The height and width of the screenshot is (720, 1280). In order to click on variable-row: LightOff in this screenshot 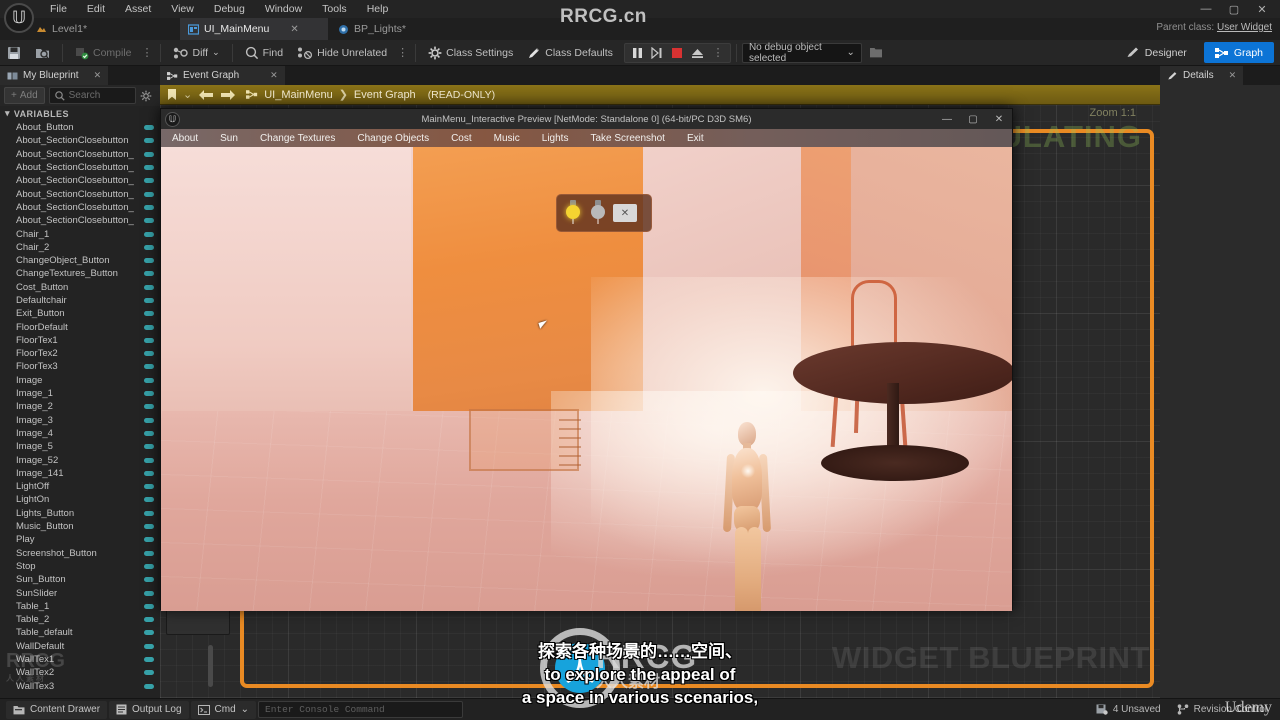, I will do `click(80, 486)`.